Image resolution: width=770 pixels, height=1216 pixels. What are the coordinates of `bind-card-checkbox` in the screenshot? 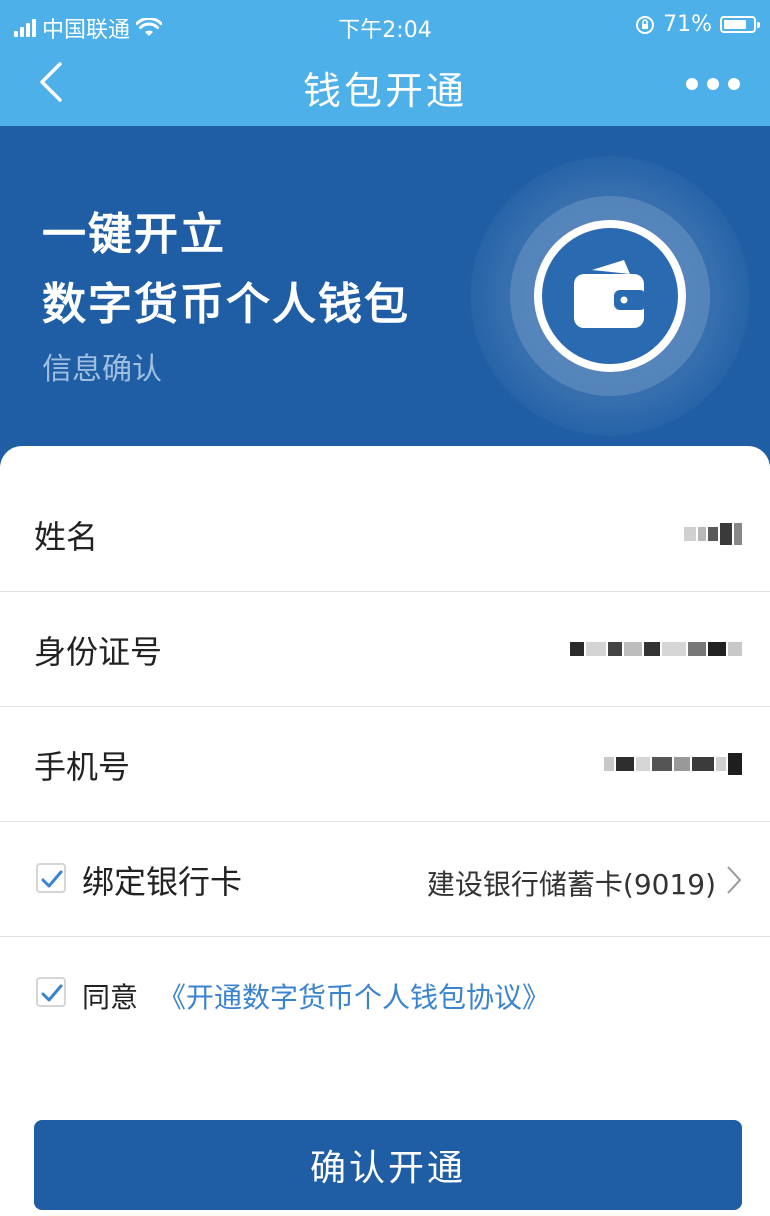 It's located at (51, 878).